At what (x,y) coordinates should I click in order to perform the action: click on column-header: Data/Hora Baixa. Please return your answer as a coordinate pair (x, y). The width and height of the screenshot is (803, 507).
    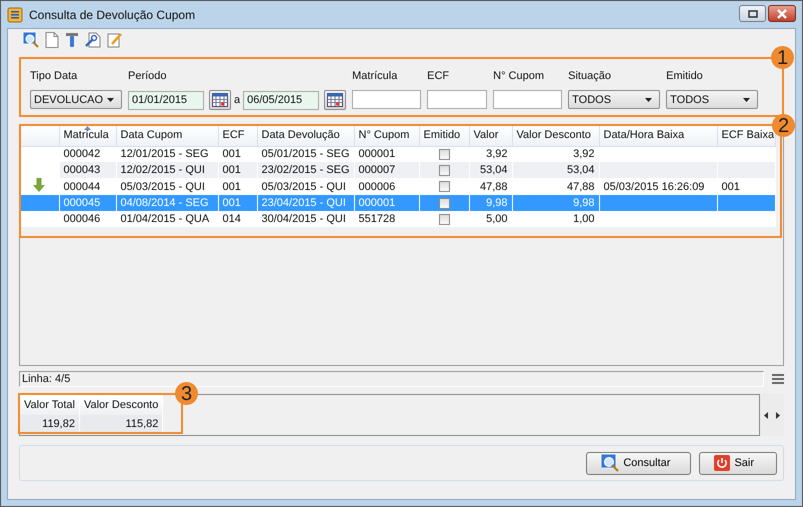
    Looking at the image, I should click on (658, 135).